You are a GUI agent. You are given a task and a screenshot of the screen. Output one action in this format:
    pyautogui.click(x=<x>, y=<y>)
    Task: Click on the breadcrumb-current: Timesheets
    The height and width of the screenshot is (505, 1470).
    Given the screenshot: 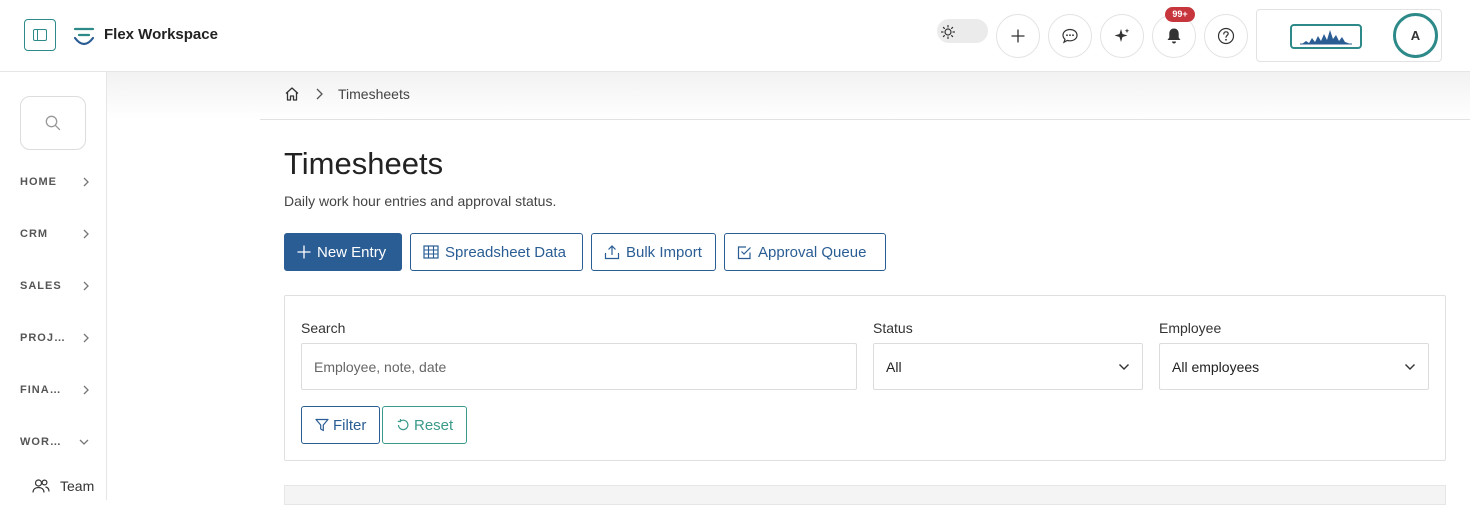 What is the action you would take?
    pyautogui.click(x=374, y=94)
    